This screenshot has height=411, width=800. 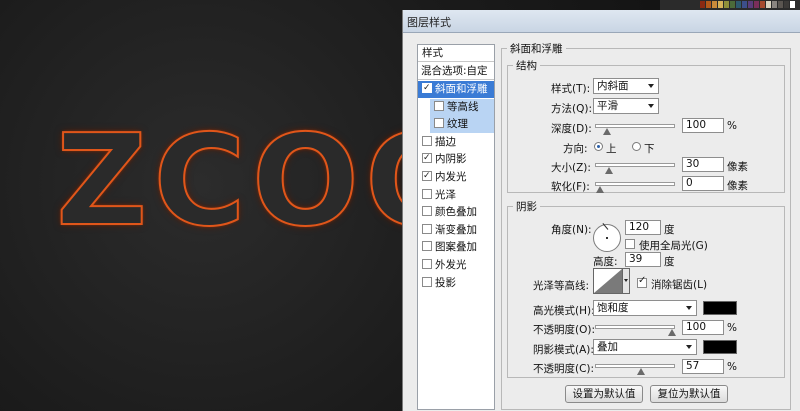 I want to click on direction-down-label: 下, so click(x=649, y=149).